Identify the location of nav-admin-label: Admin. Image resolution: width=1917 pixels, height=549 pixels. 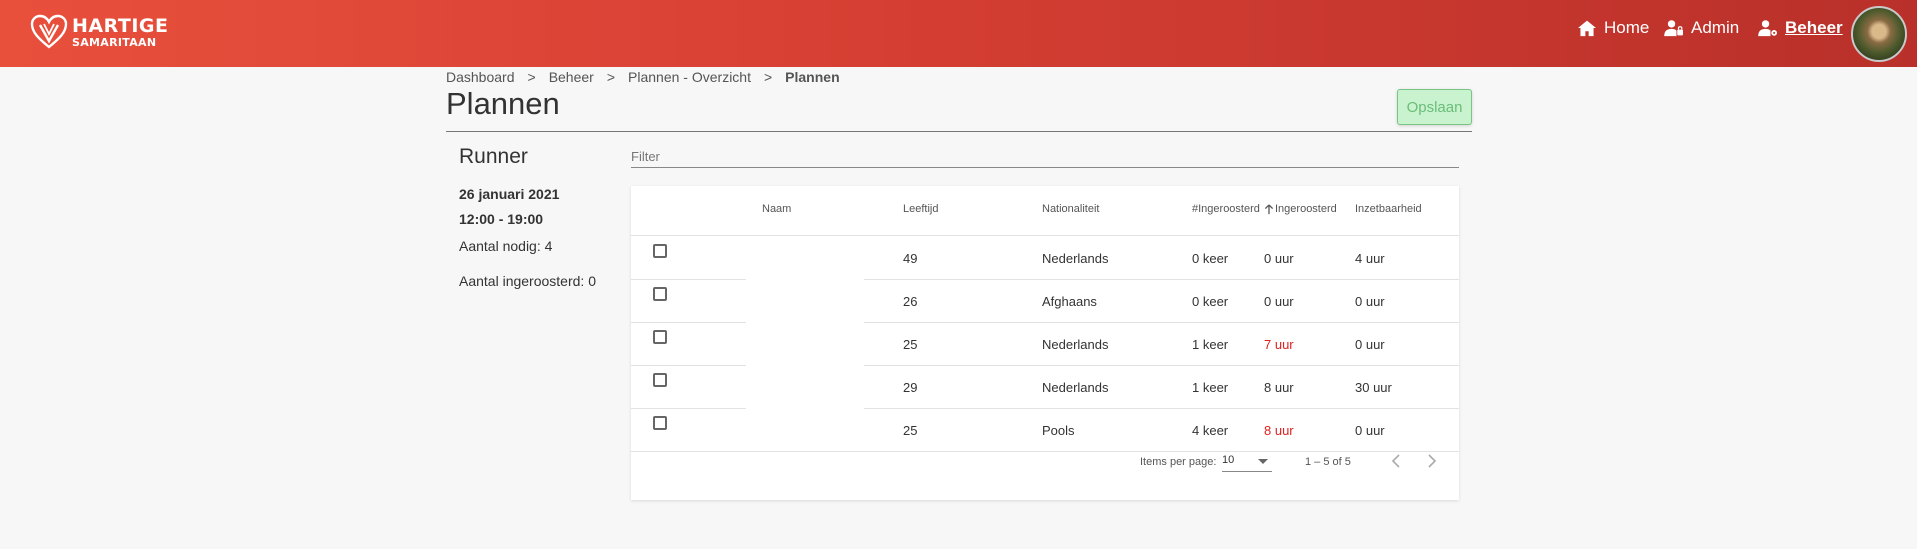
(1715, 27).